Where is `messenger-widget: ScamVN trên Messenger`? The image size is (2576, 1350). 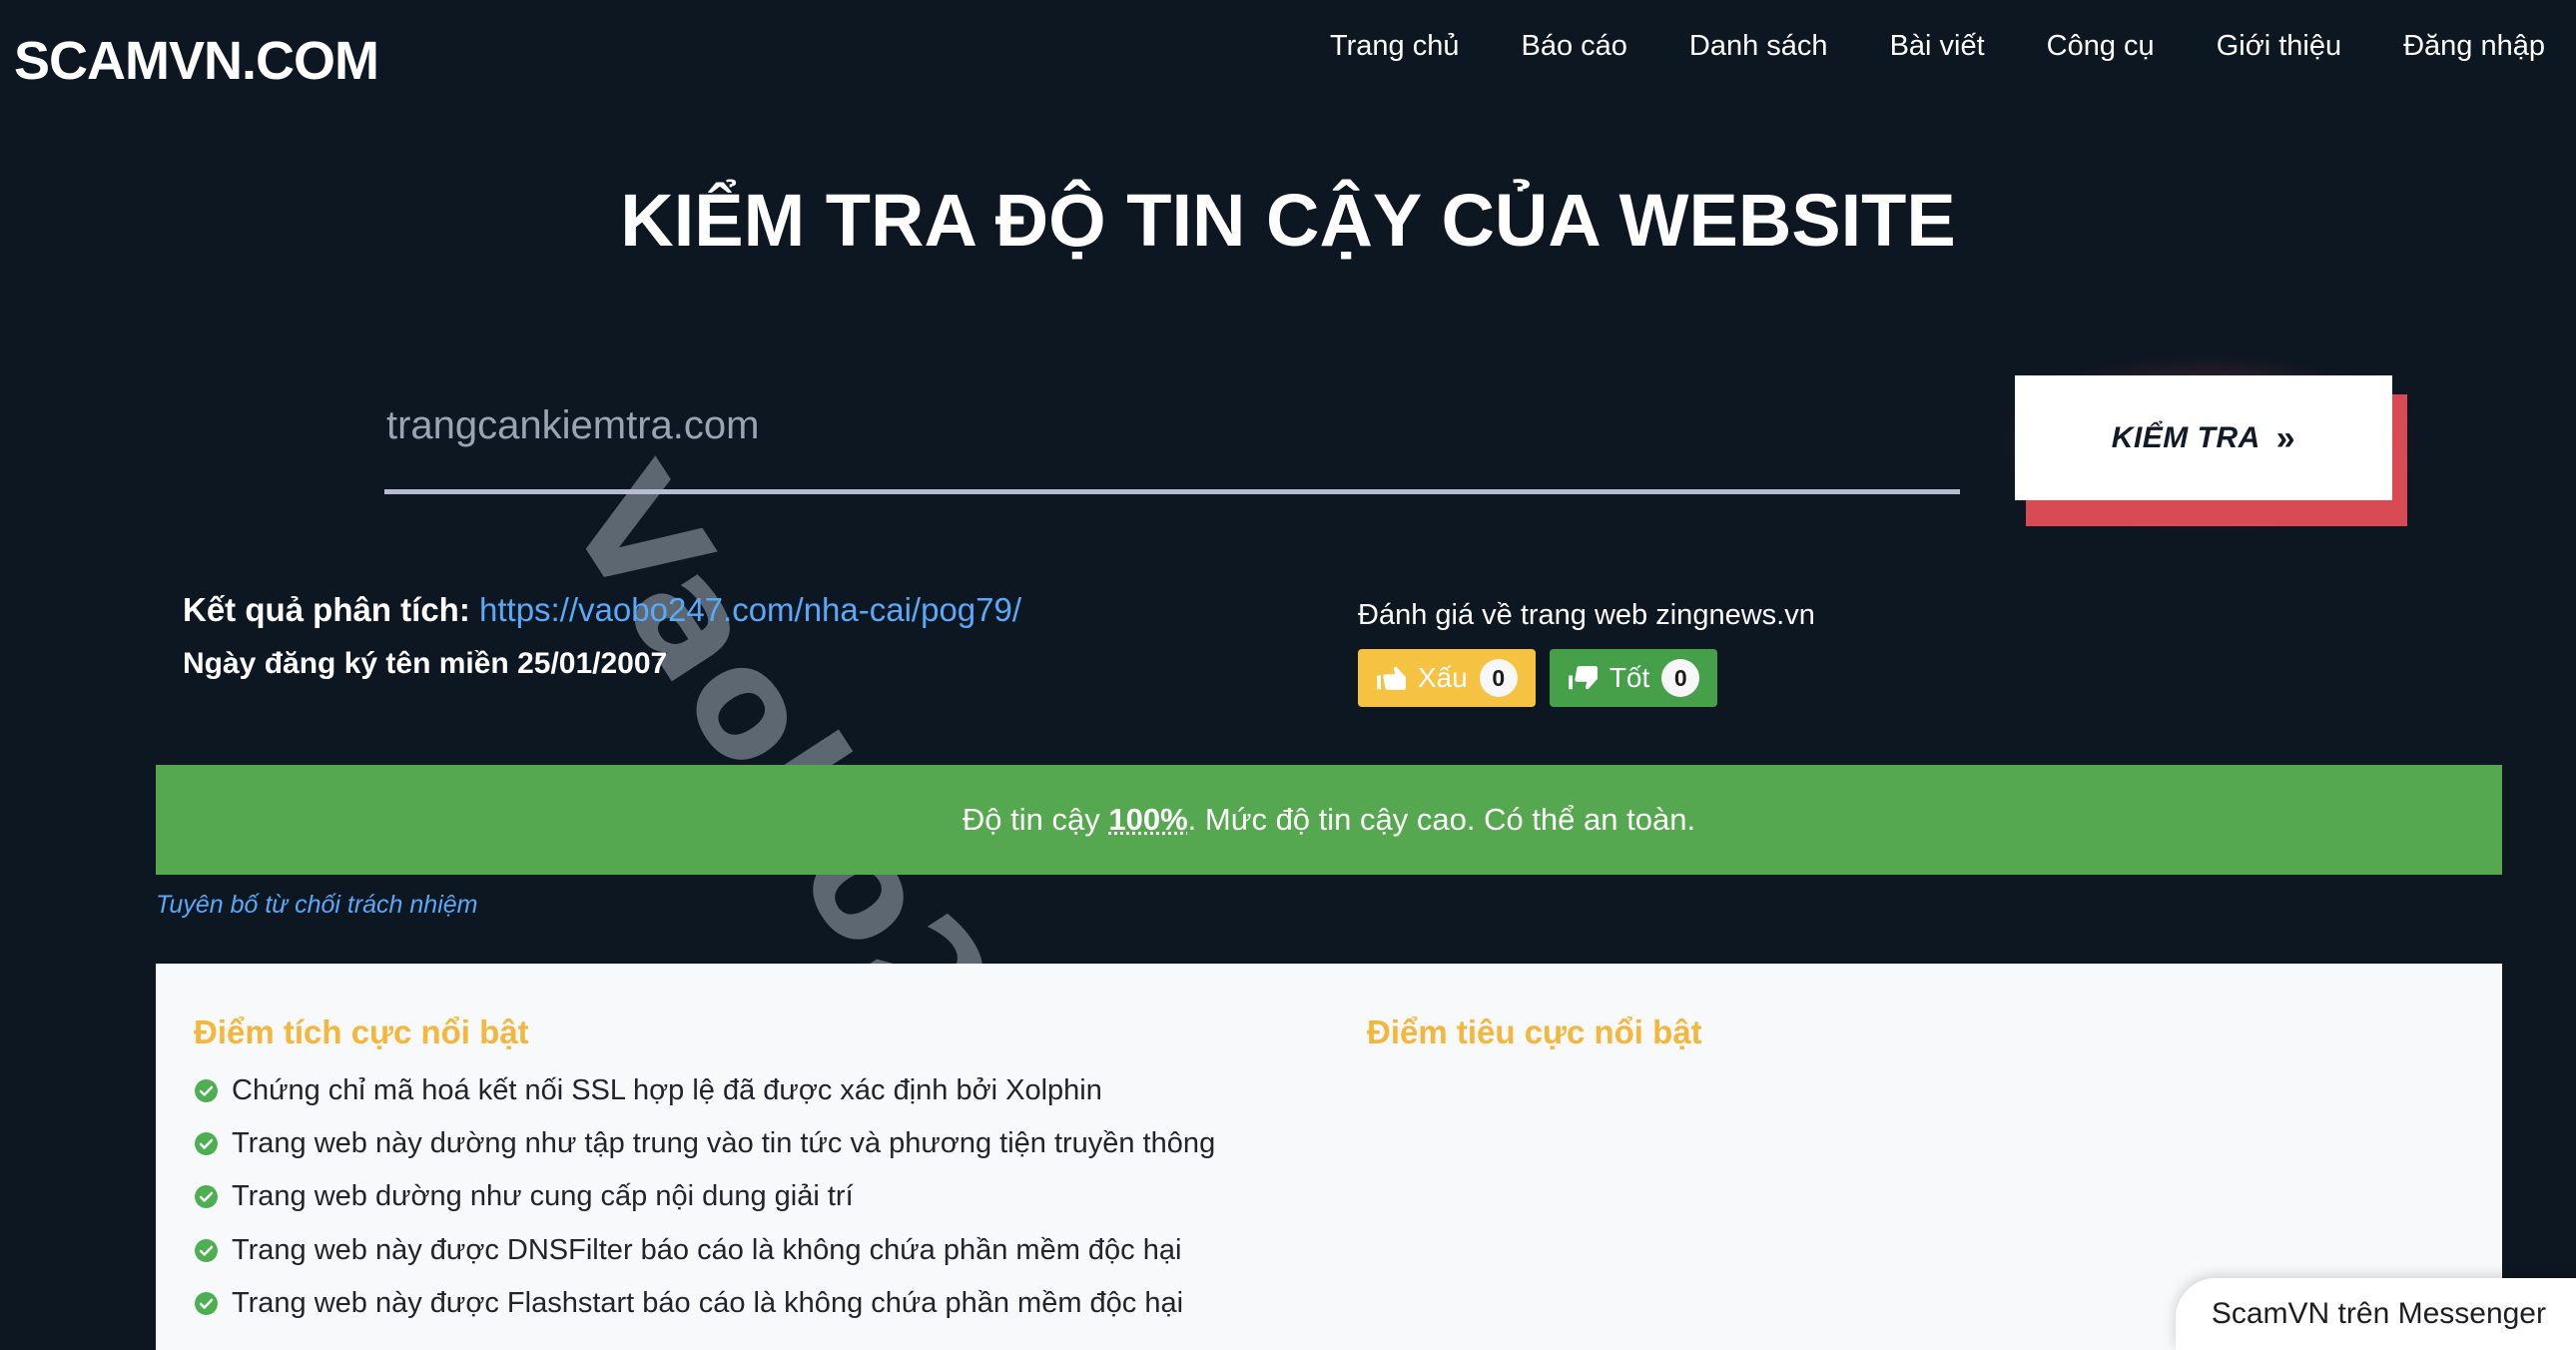 messenger-widget: ScamVN trên Messenger is located at coordinates (2375, 1314).